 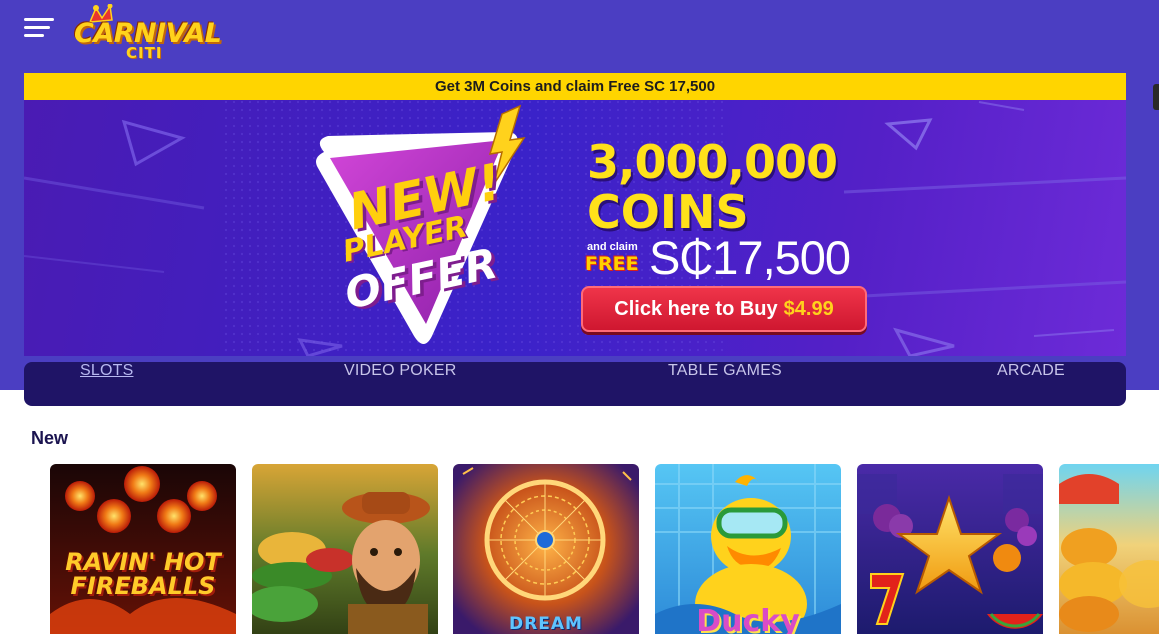 I want to click on game-card-star-fruits, so click(x=950, y=549).